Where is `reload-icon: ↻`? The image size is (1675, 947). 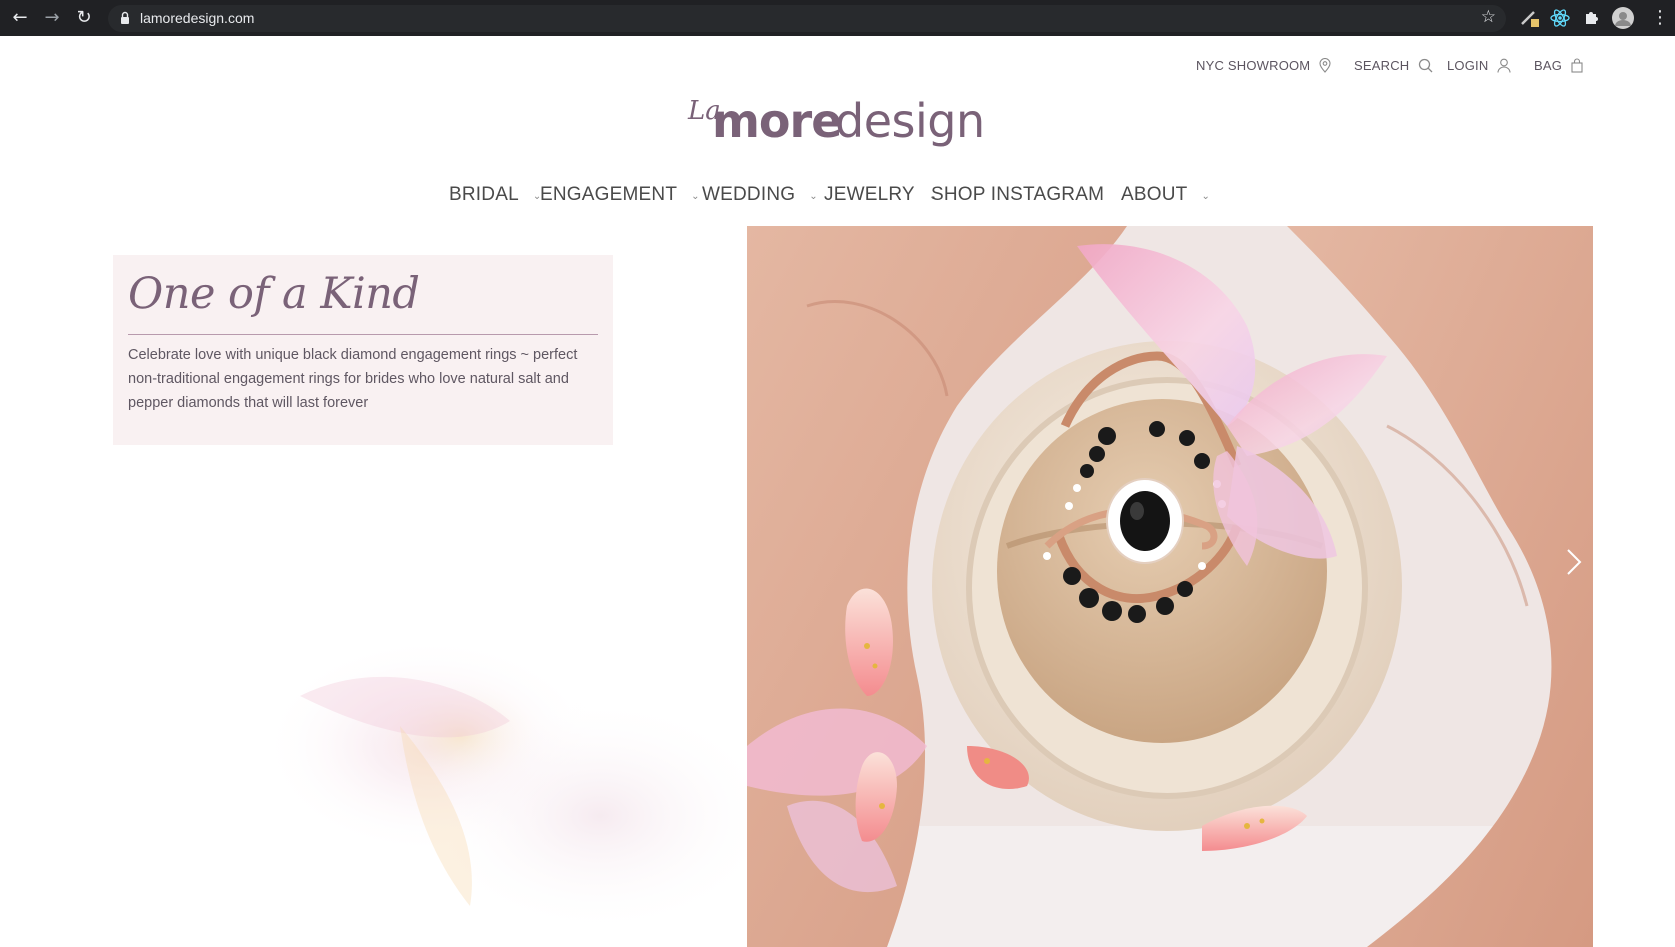 reload-icon: ↻ is located at coordinates (84, 18).